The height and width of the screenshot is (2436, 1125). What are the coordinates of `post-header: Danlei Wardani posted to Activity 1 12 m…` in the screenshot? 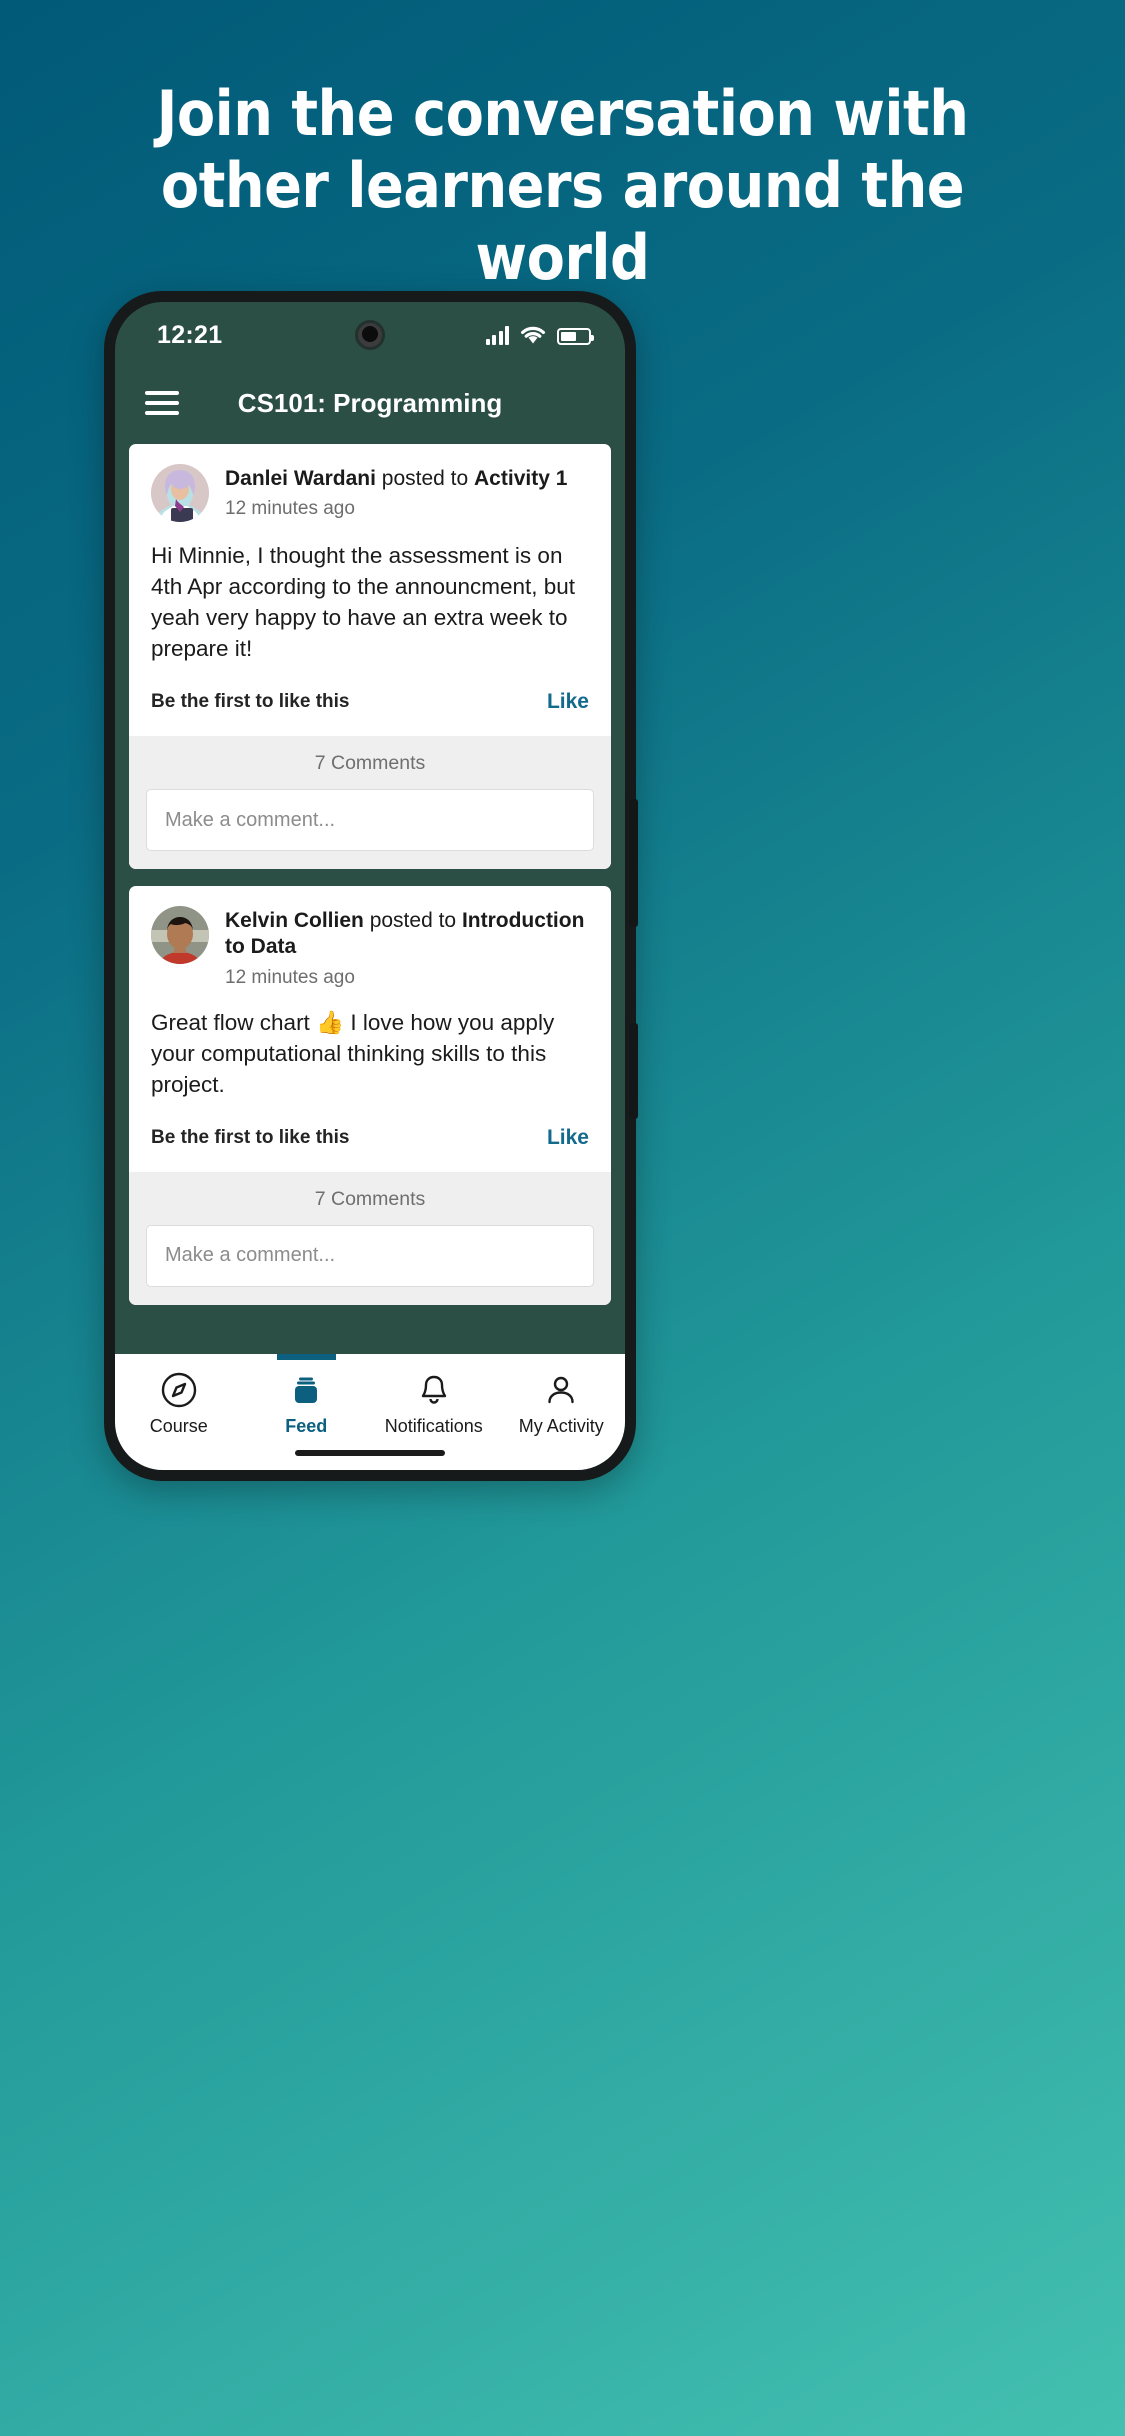 It's located at (370, 485).